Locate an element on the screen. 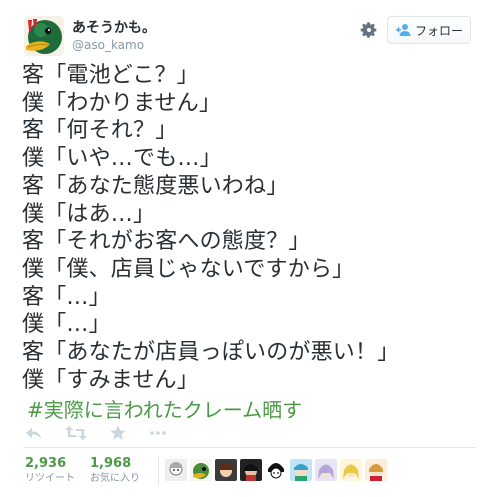 The width and height of the screenshot is (500, 497). divider is located at coordinates (250, 447).